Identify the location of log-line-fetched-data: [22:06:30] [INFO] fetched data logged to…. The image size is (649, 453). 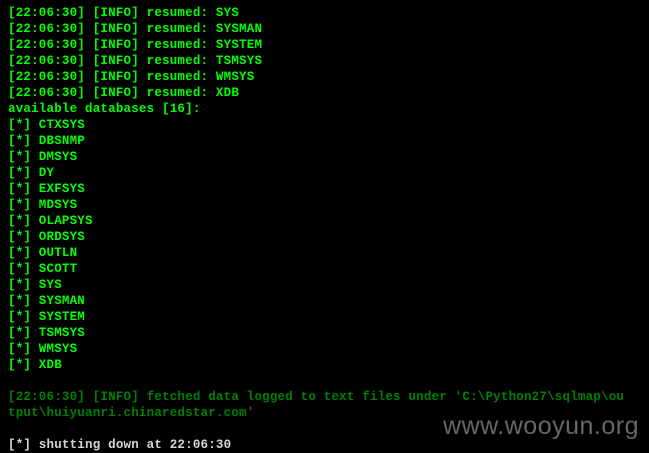
(316, 397).